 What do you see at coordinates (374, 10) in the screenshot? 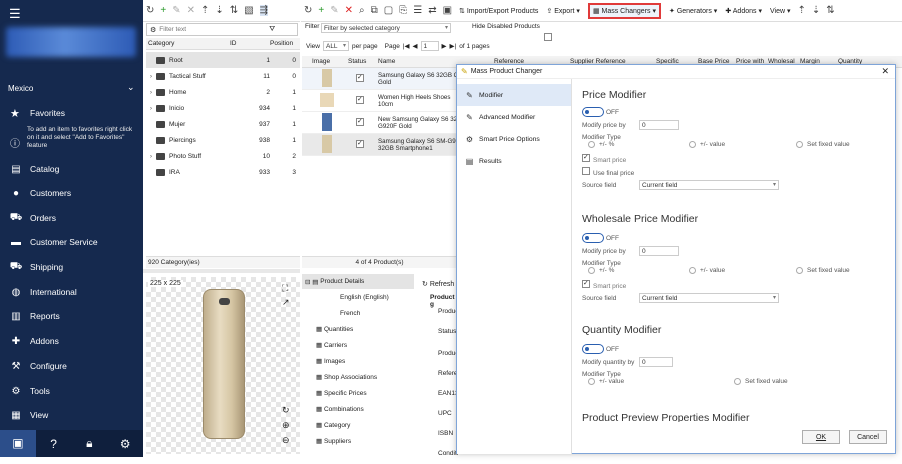
I see `copy-icon: ⧉` at bounding box center [374, 10].